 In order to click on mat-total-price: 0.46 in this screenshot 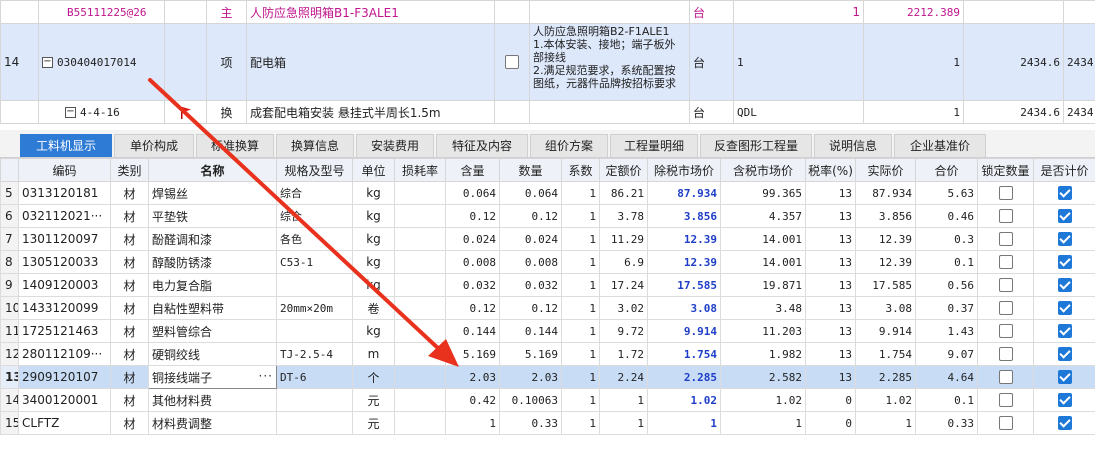, I will do `click(946, 216)`.